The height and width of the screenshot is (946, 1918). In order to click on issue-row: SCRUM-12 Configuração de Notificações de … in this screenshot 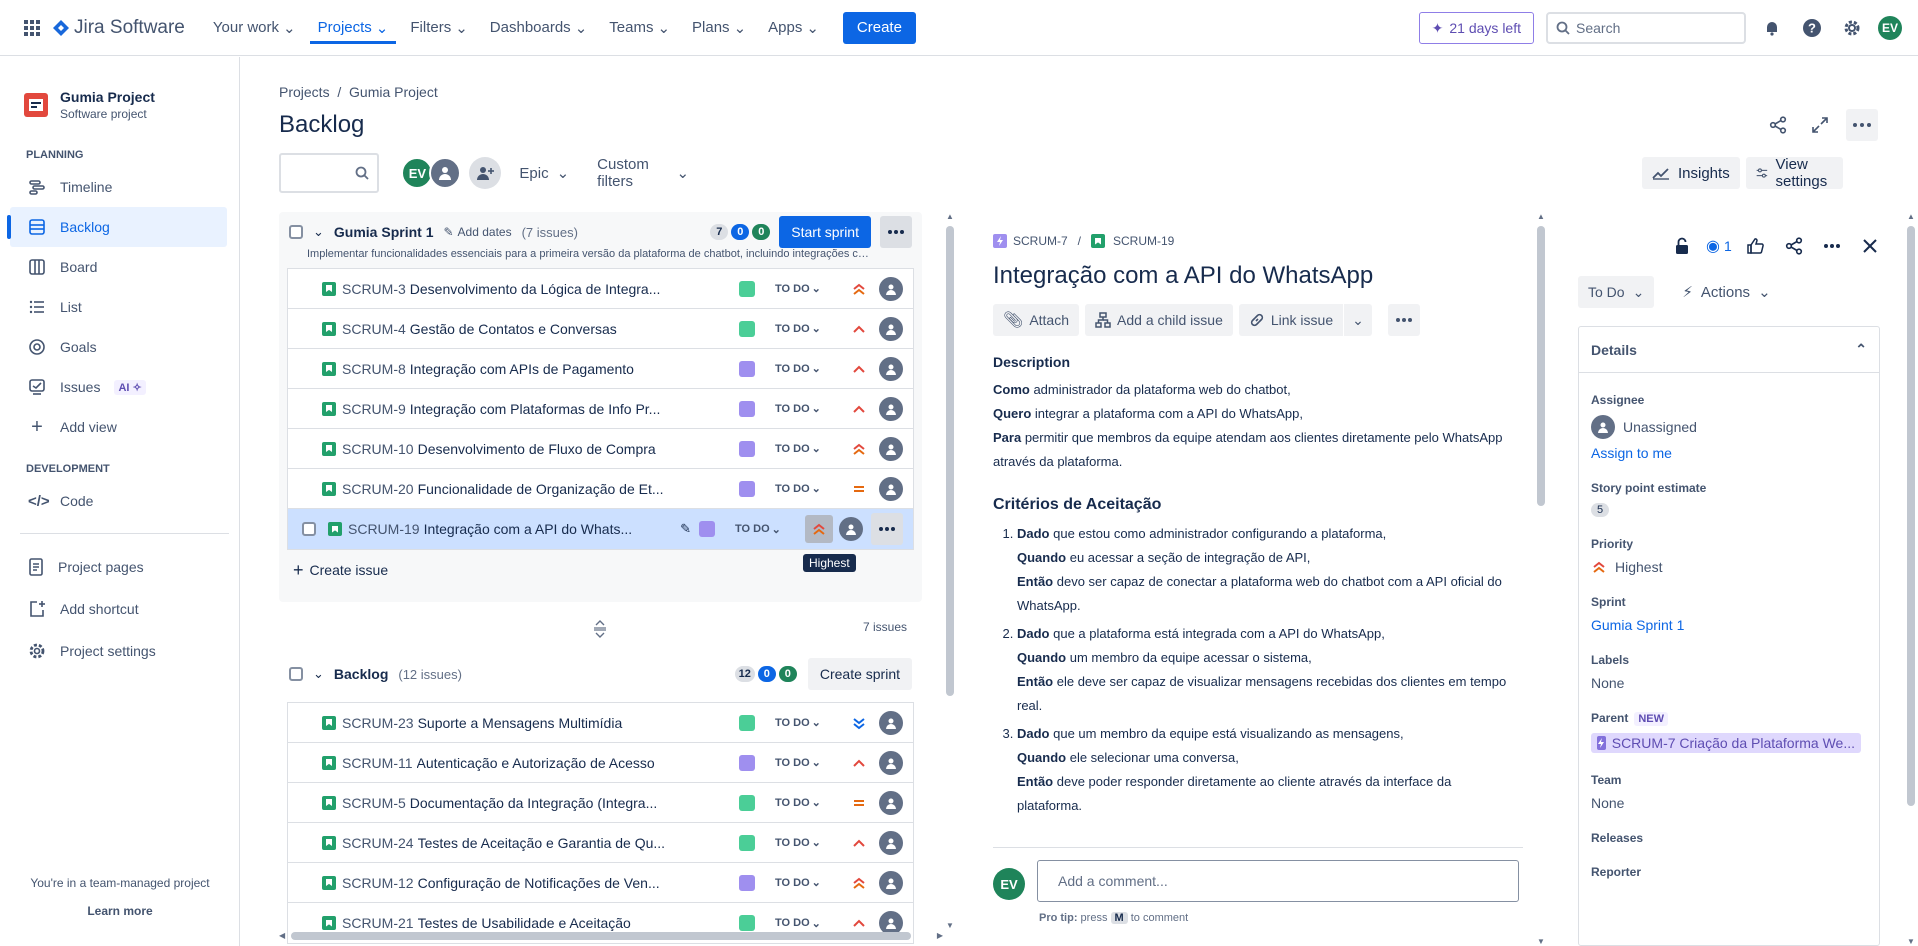, I will do `click(600, 883)`.